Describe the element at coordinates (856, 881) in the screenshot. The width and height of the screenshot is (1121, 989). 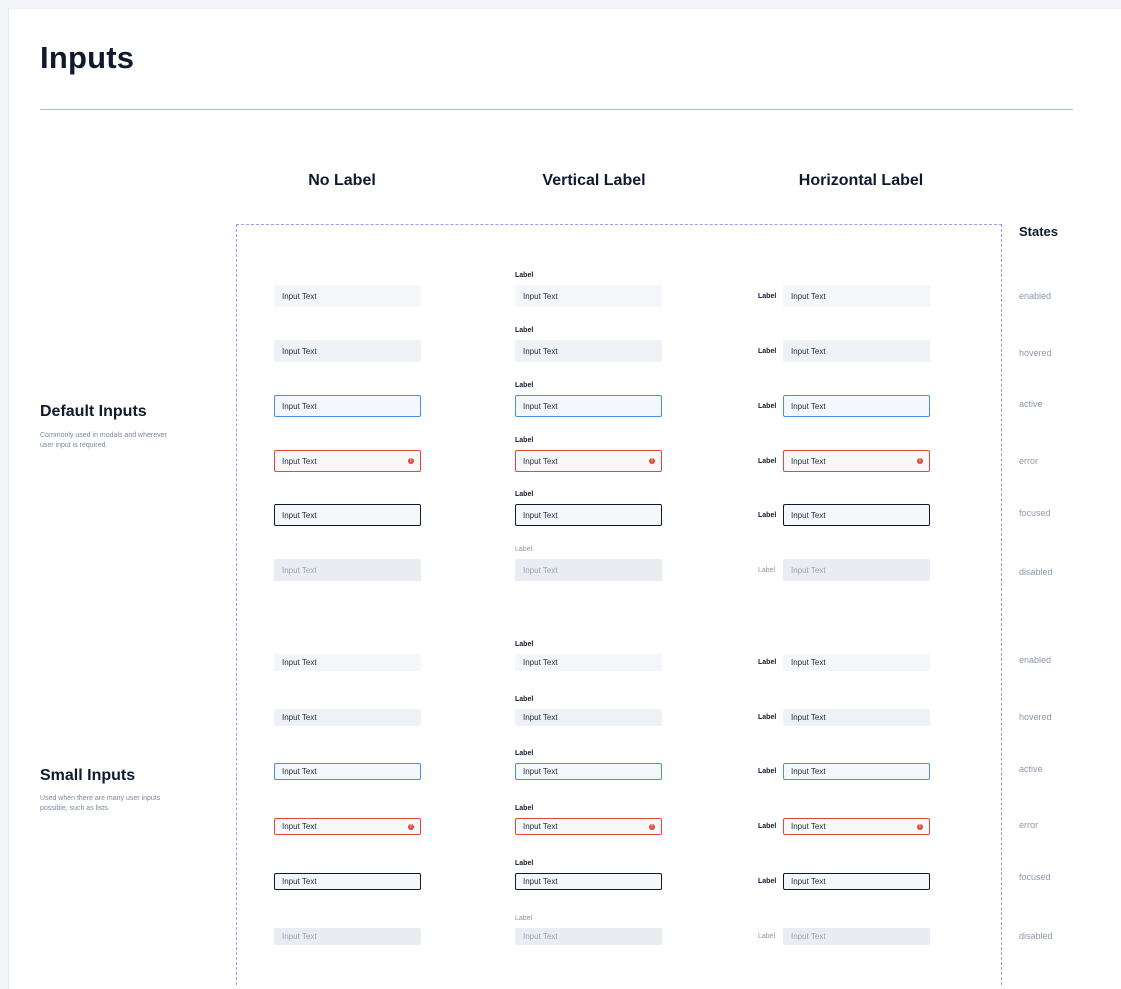
I see `small-input-horizontal-label-focused: Input Text` at that location.